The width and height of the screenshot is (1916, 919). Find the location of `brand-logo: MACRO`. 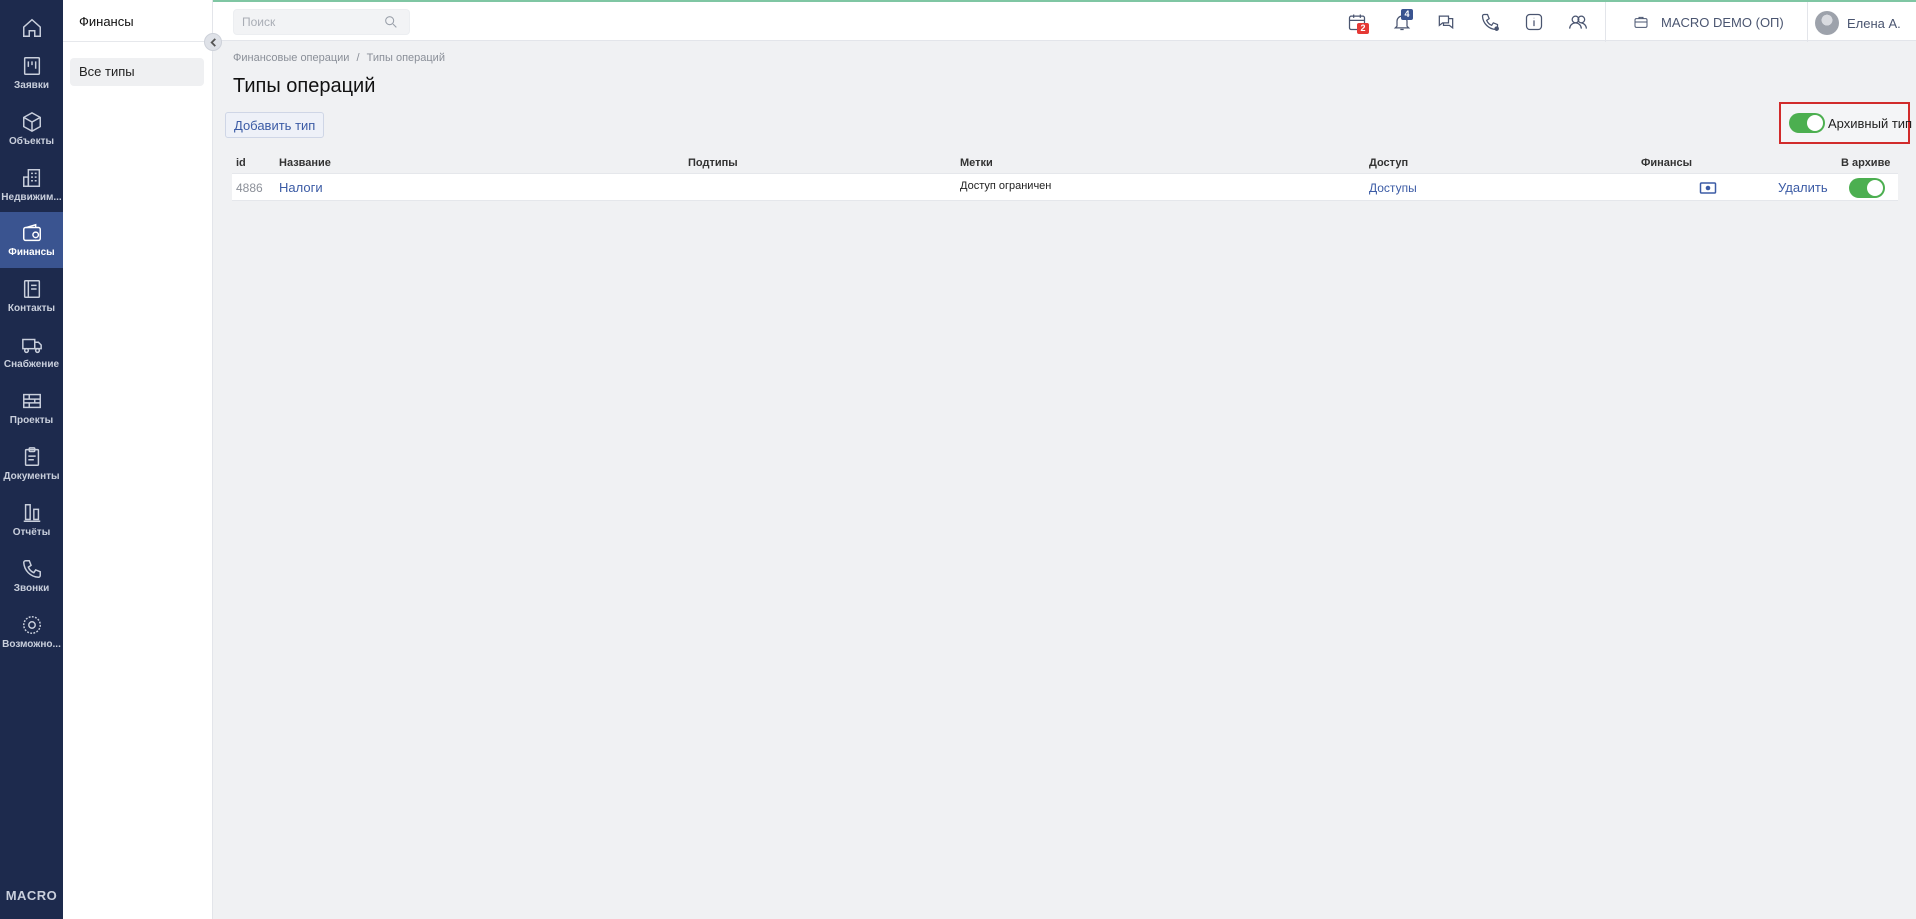

brand-logo: MACRO is located at coordinates (31, 895).